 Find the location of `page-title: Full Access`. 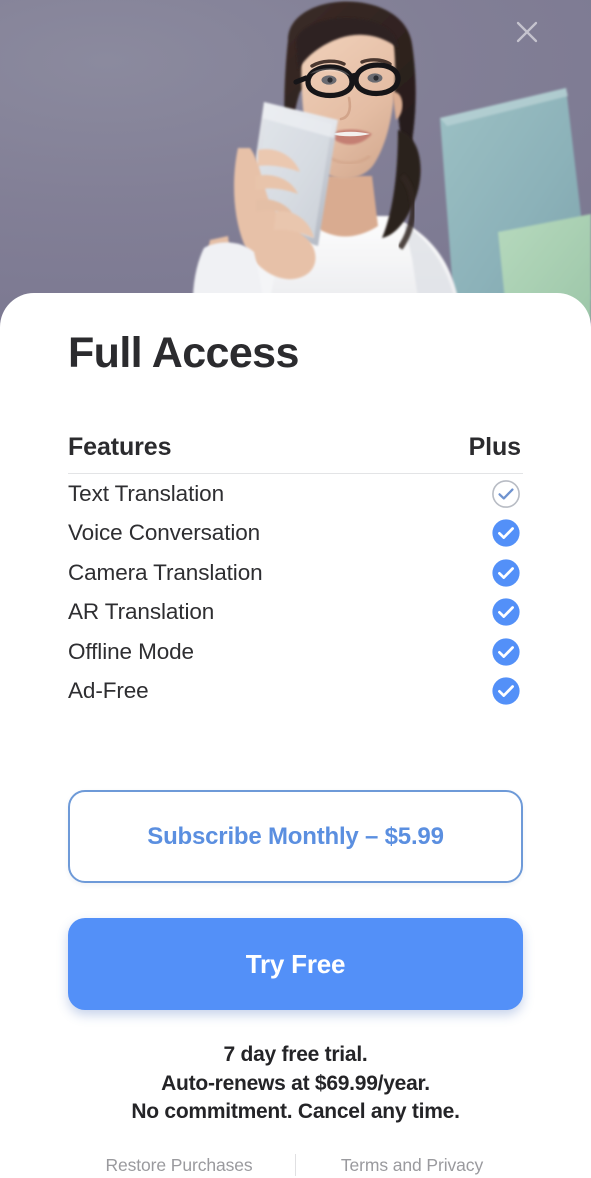

page-title: Full Access is located at coordinates (183, 353).